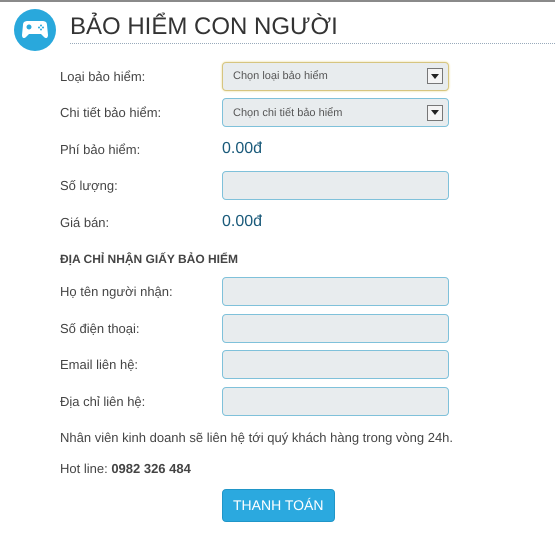 This screenshot has width=555, height=541. I want to click on field-label: Địa chỉ liên hệ:, so click(103, 401).